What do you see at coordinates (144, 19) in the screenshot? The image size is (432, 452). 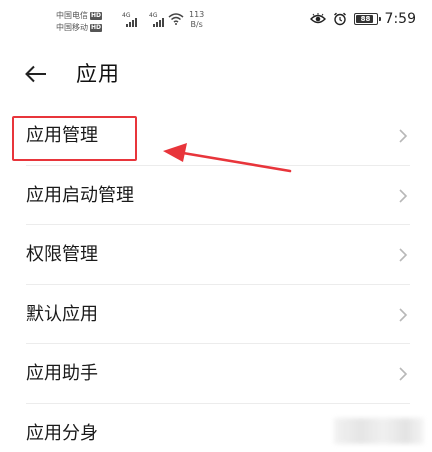 I see `signal-group: 4G 4G` at bounding box center [144, 19].